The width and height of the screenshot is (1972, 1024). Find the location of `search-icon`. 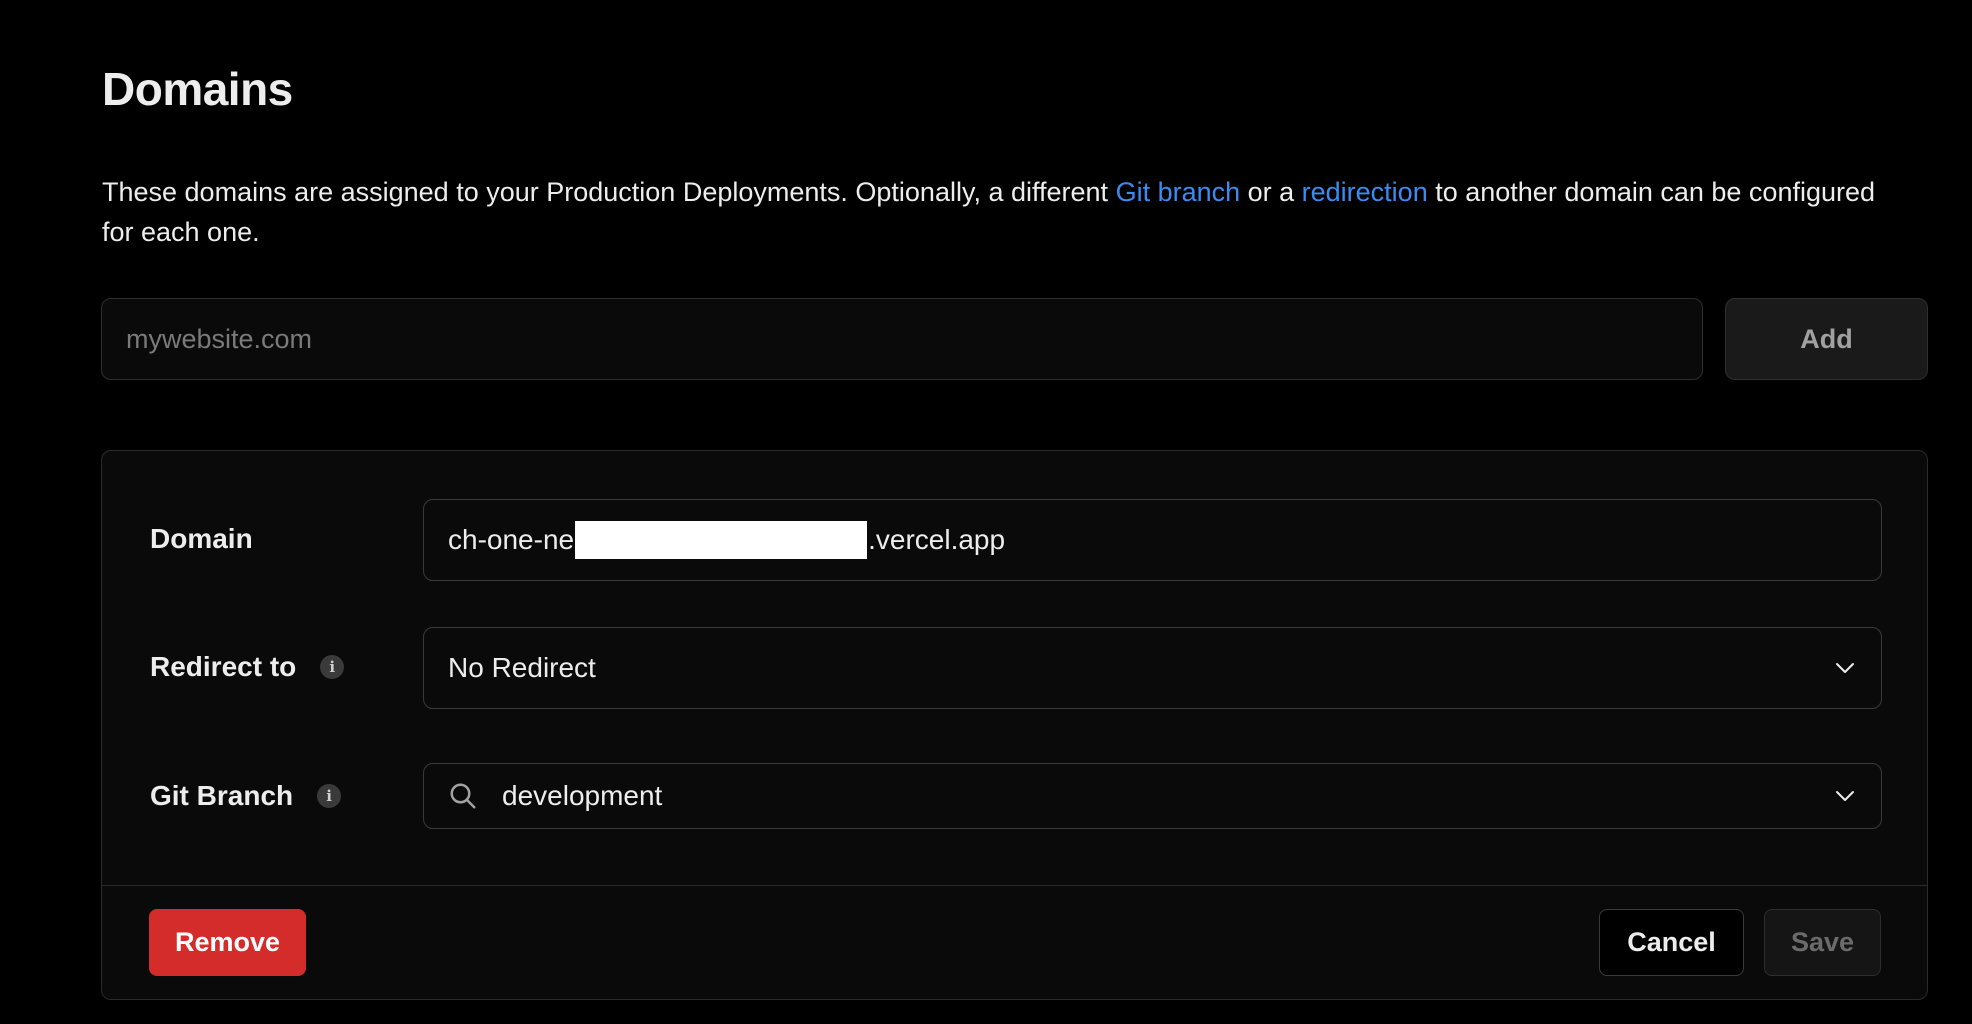

search-icon is located at coordinates (463, 796).